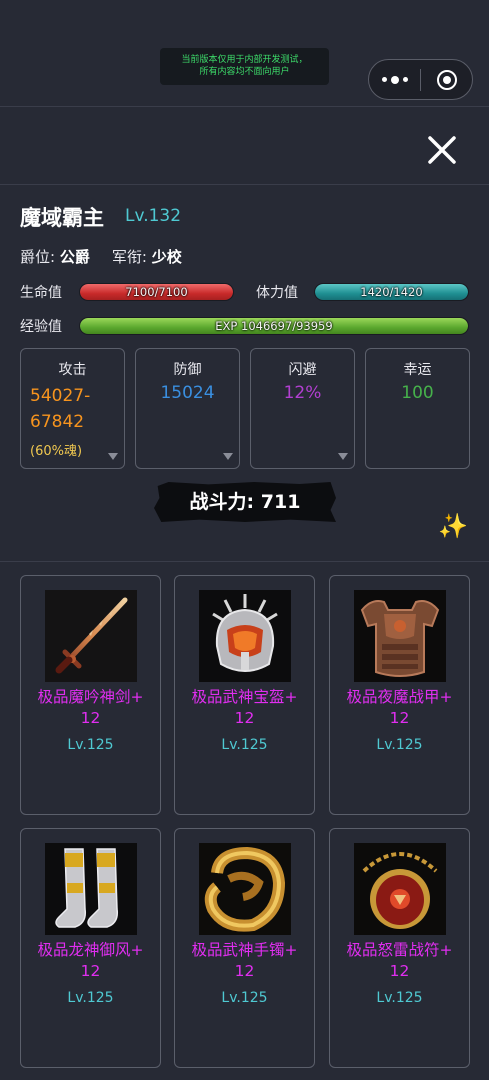  I want to click on equipment-card: 极品武神手镯+ 12 Lv.125, so click(244, 948).